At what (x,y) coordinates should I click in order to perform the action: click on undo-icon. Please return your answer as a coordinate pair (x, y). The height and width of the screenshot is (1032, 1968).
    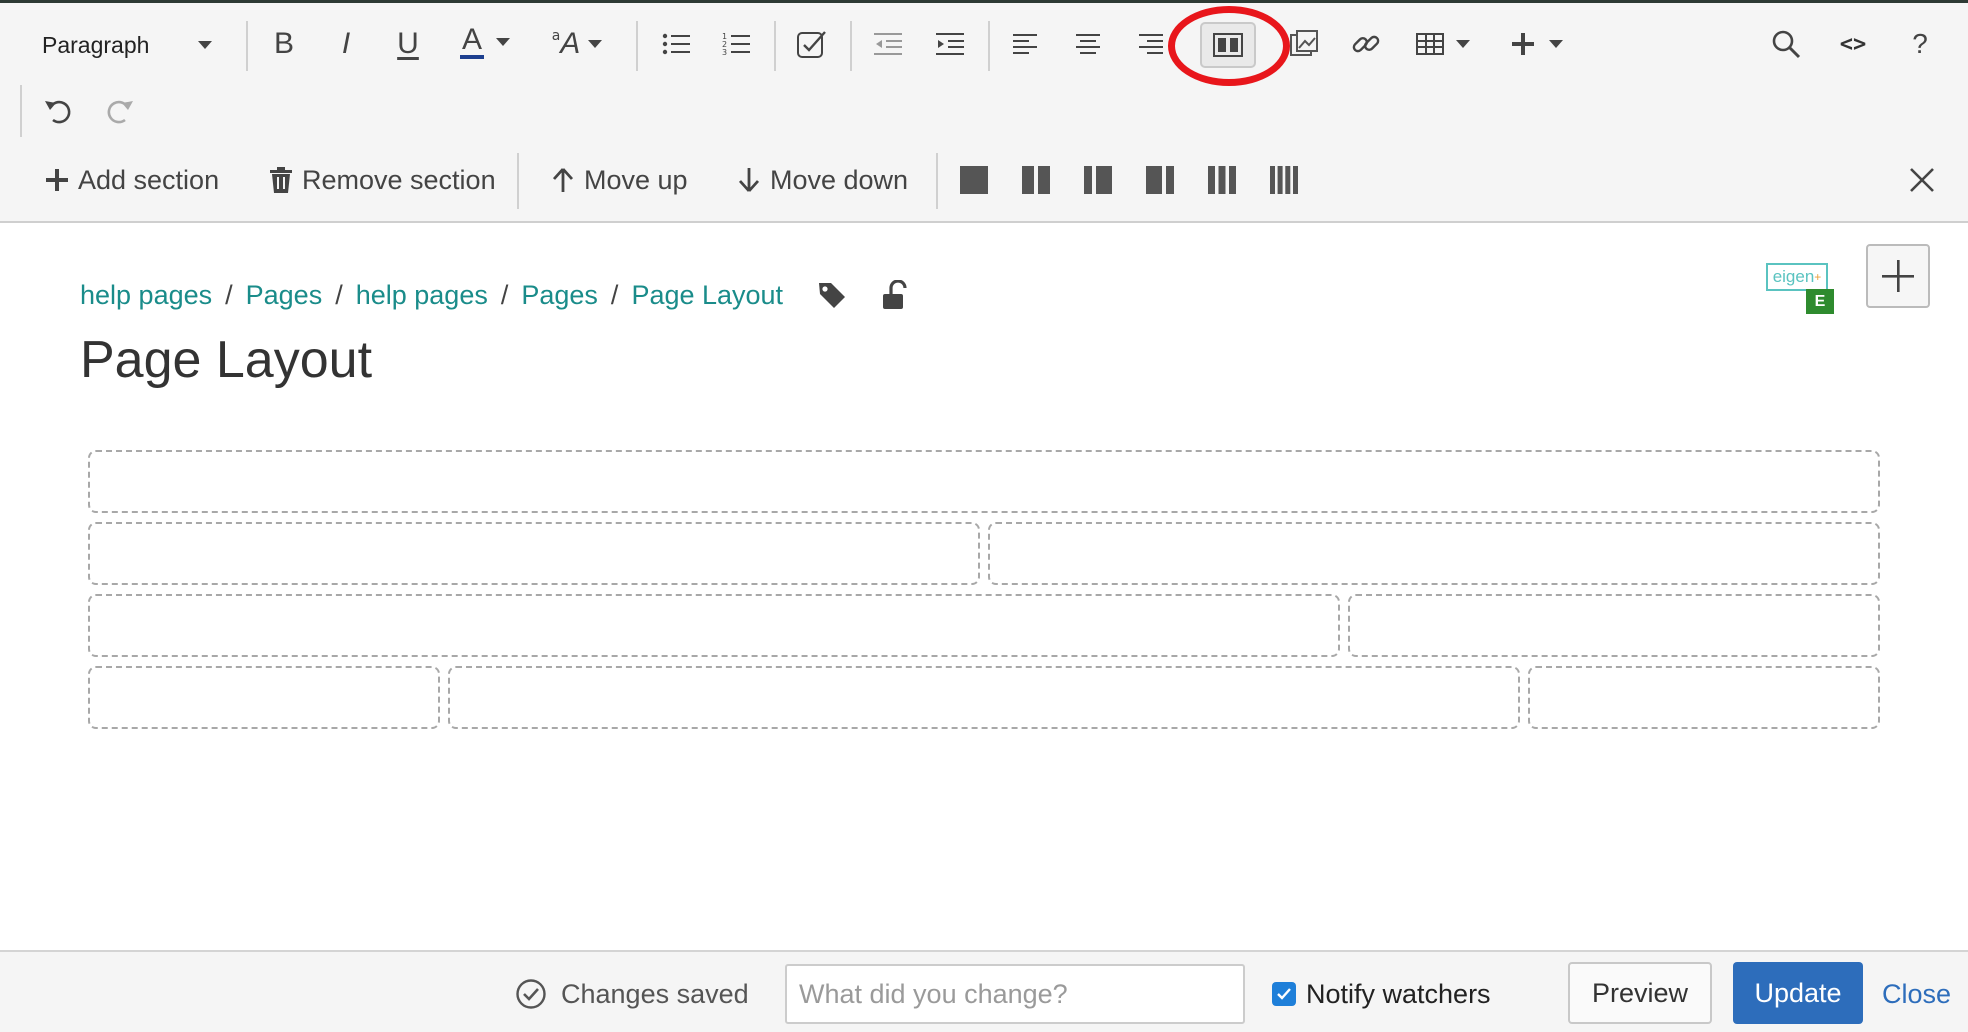
    Looking at the image, I should click on (58, 112).